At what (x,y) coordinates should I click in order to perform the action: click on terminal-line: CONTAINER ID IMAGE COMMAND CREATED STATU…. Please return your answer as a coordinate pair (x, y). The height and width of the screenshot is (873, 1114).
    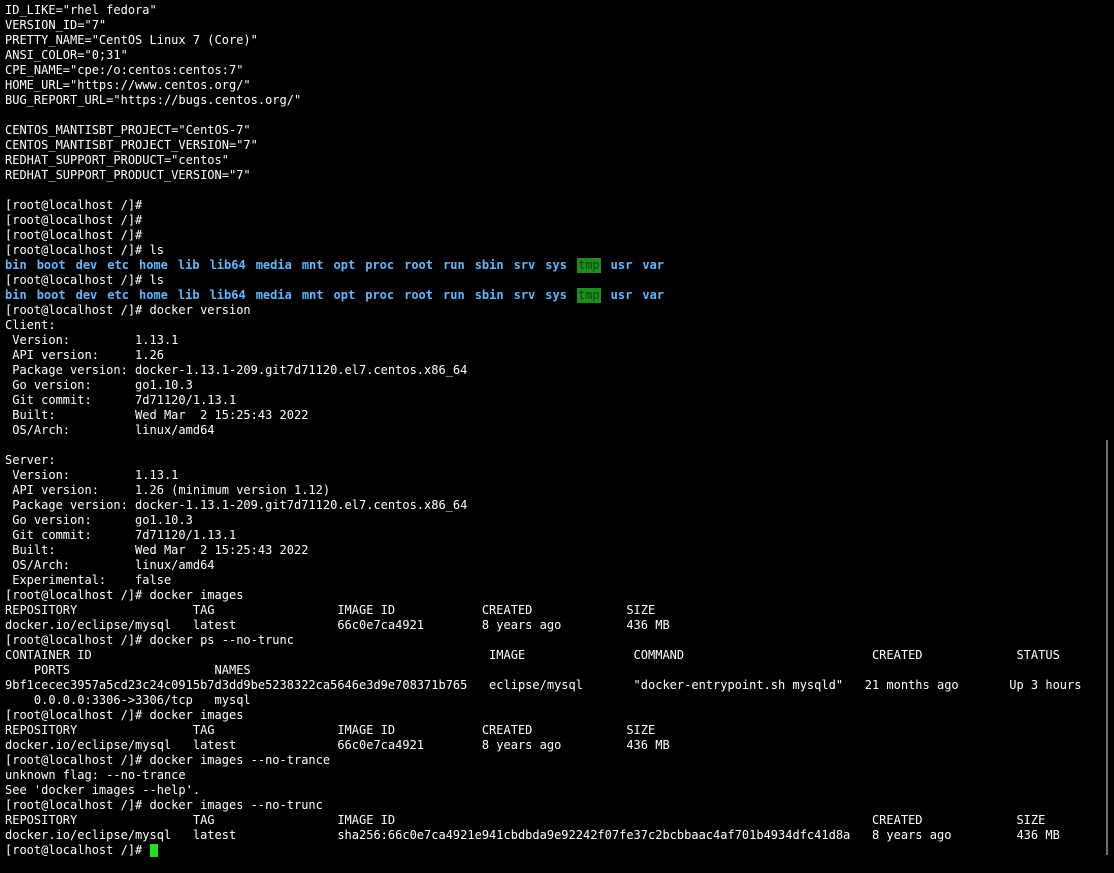
    Looking at the image, I should click on (532, 655).